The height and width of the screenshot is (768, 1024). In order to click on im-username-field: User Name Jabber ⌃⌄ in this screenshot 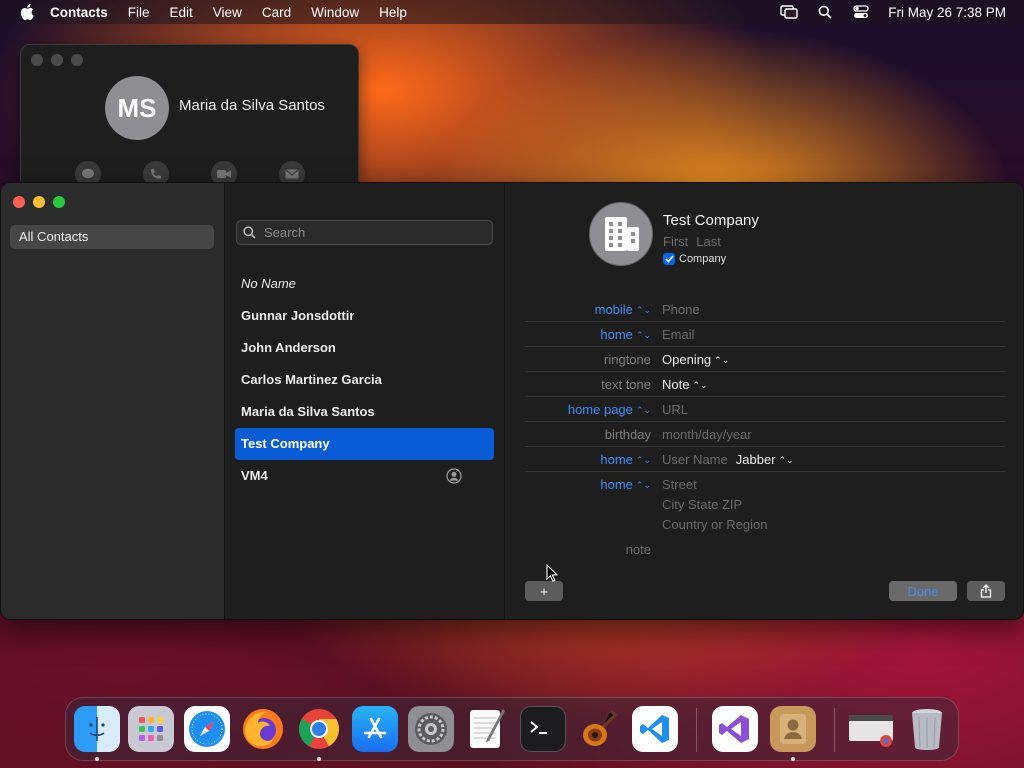, I will do `click(728, 460)`.